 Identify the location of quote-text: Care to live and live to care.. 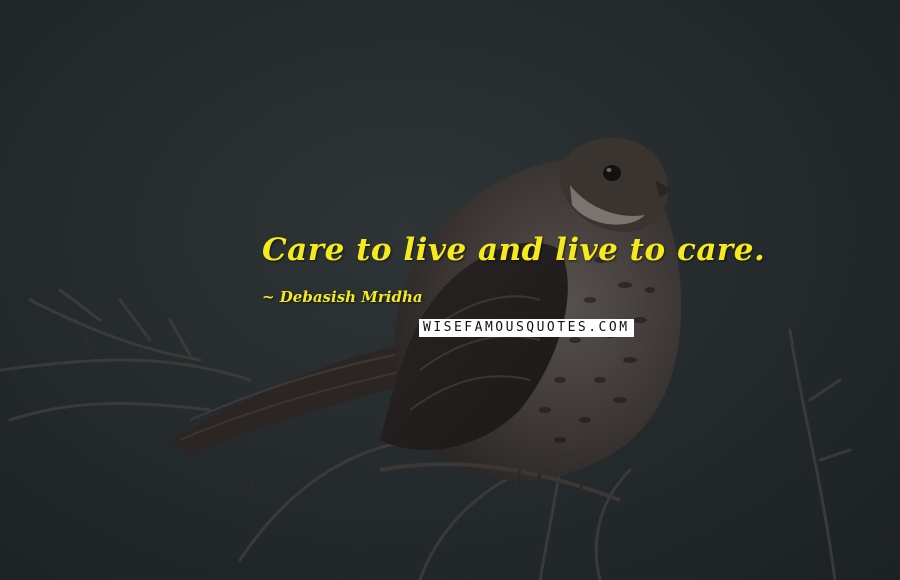
(514, 250).